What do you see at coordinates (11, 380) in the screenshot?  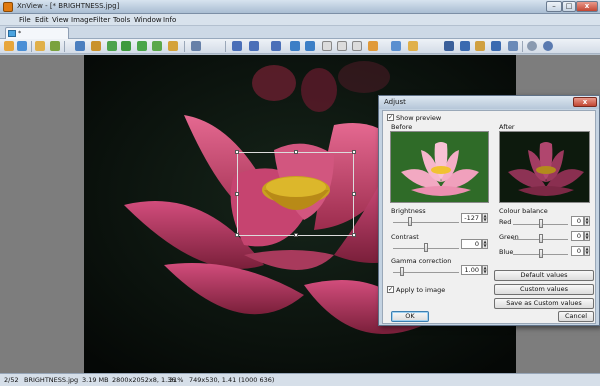 I see `status-index: 2/52` at bounding box center [11, 380].